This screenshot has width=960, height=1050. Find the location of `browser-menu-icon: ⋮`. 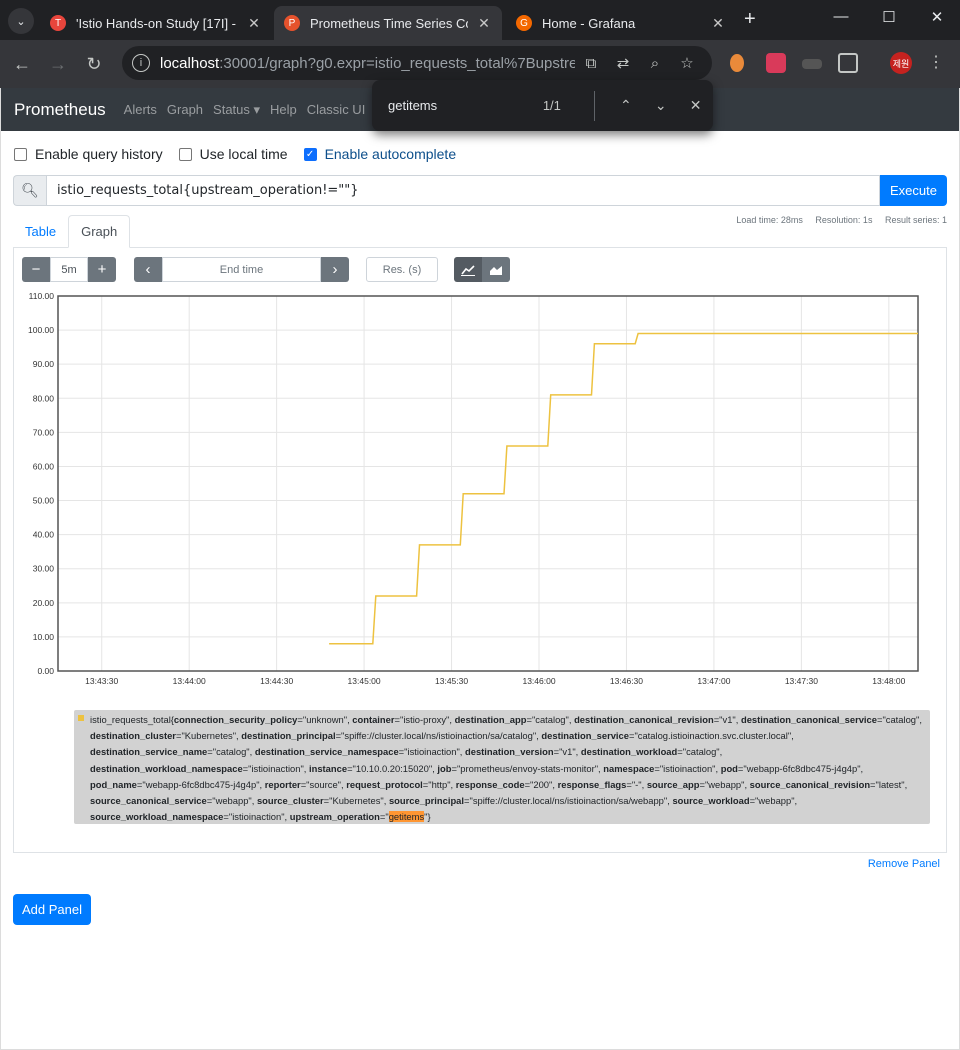

browser-menu-icon: ⋮ is located at coordinates (936, 62).